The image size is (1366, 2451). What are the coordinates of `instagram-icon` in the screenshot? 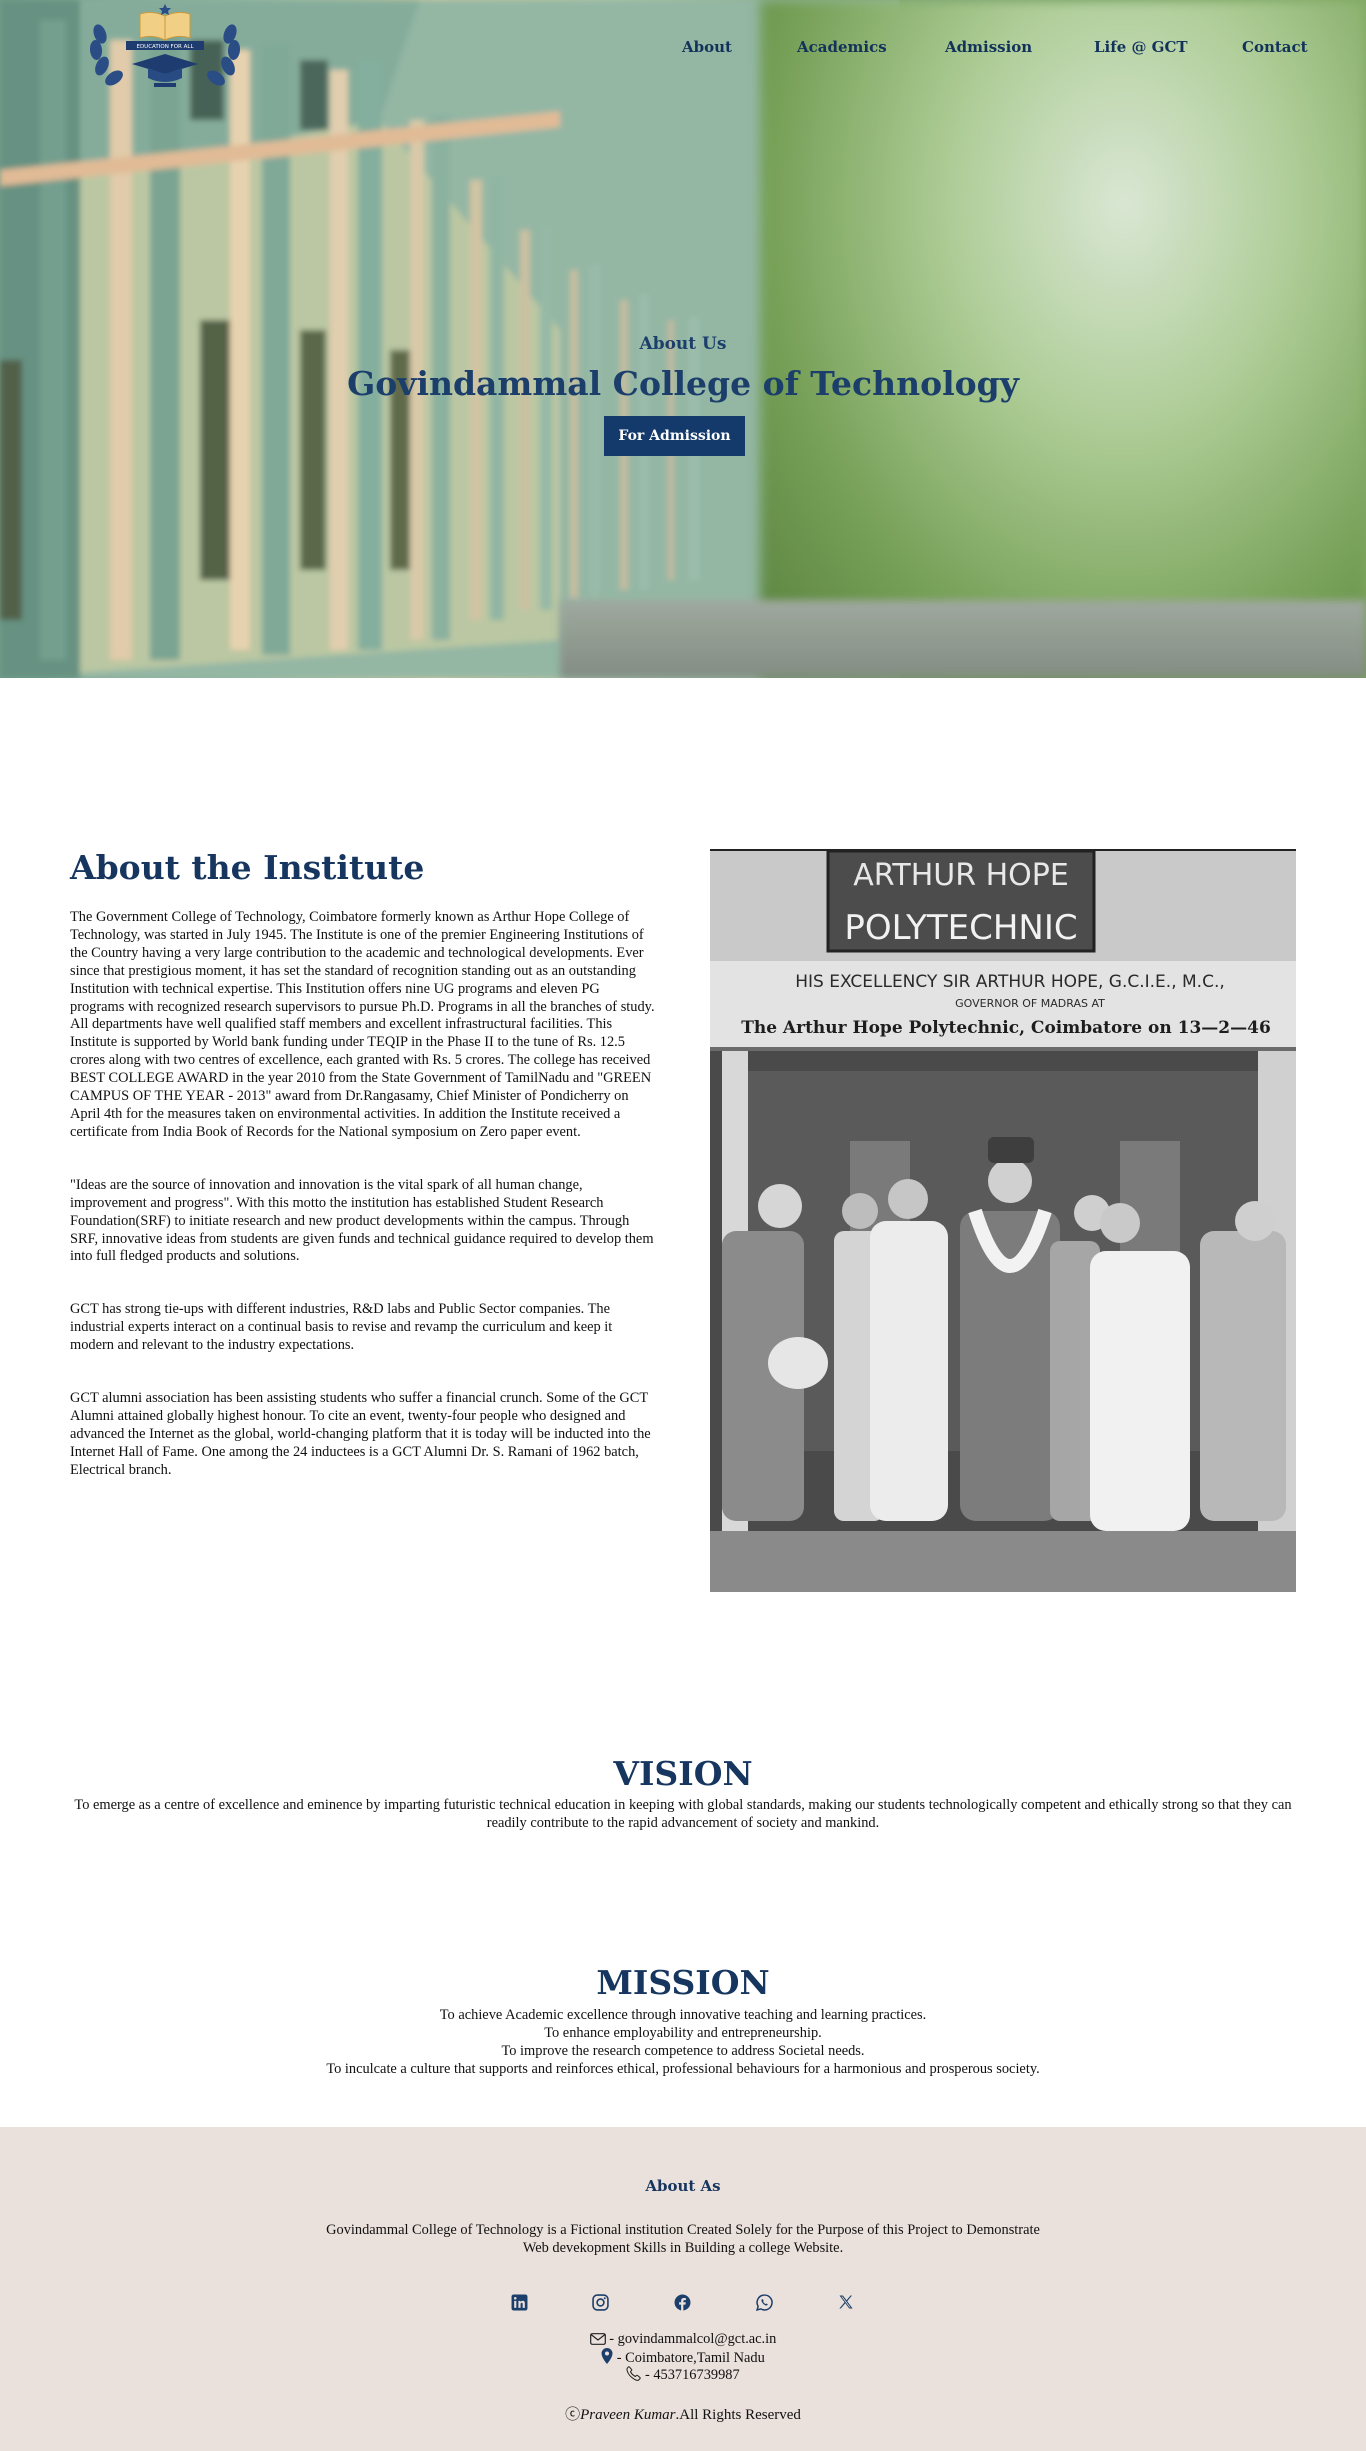 It's located at (600, 2302).